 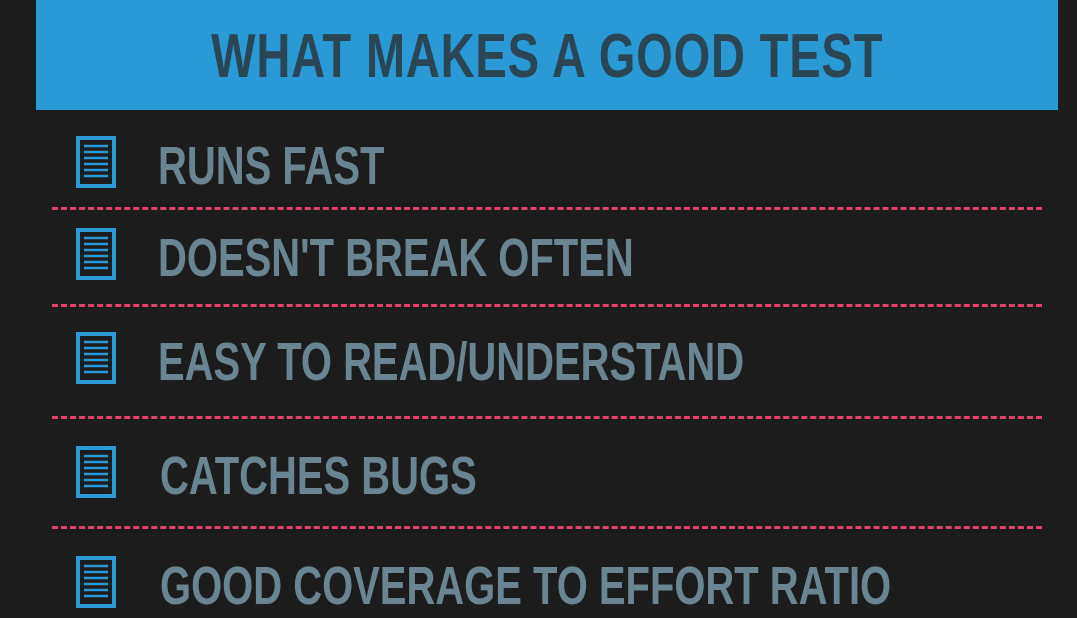 I want to click on list-item: RUNS FAST, so click(x=538, y=176).